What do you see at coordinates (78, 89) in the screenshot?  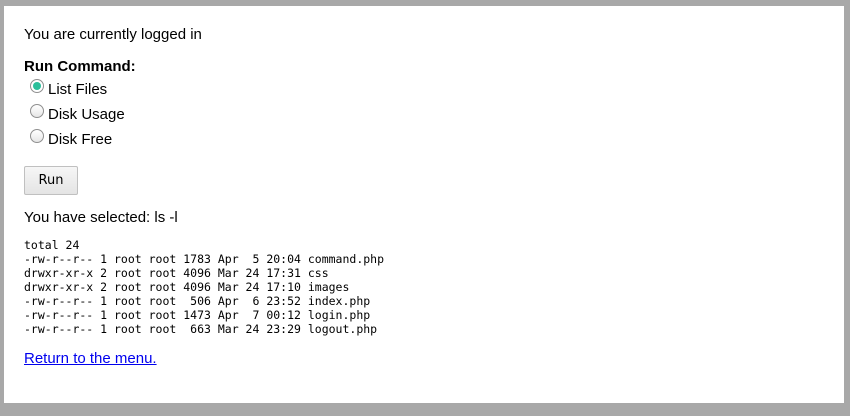 I see `radio-label: List Files` at bounding box center [78, 89].